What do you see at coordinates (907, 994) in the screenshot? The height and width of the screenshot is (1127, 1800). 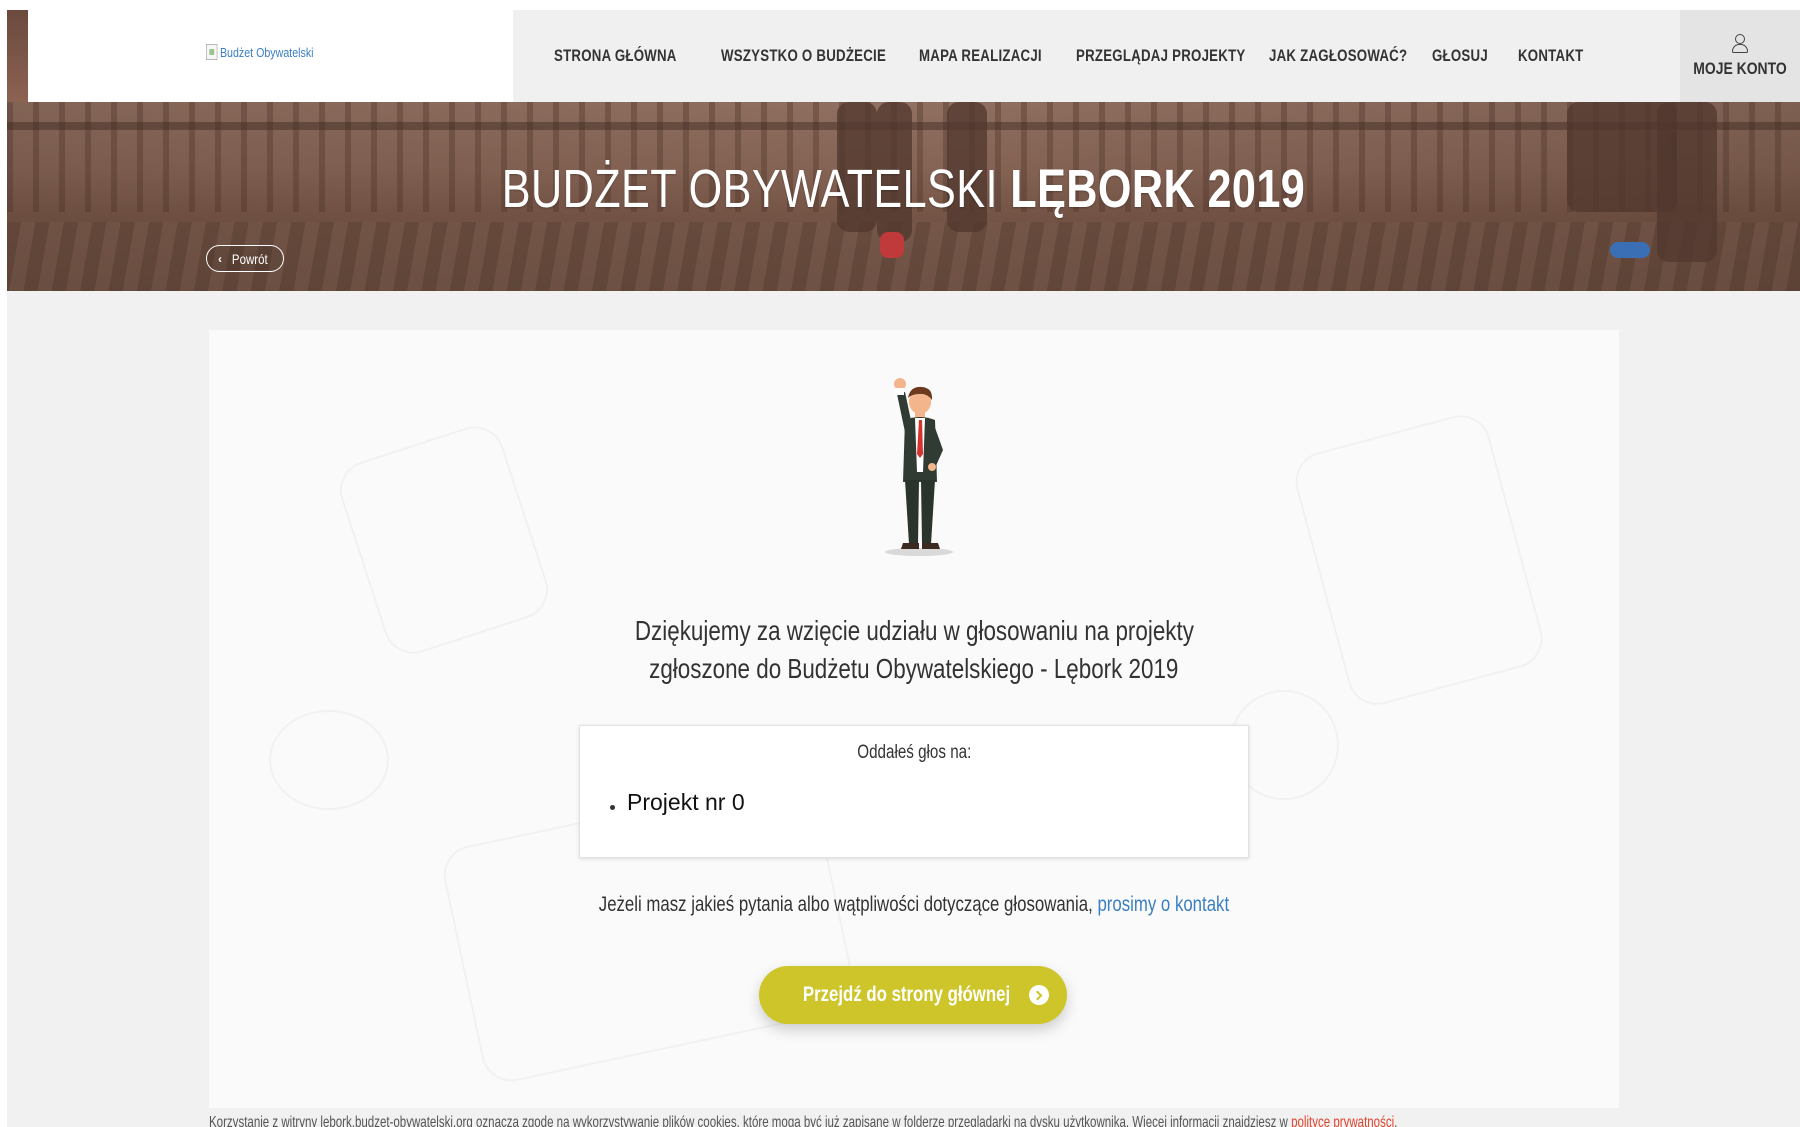 I see `go-to-homepage-label: Przejdź do strony głównej` at bounding box center [907, 994].